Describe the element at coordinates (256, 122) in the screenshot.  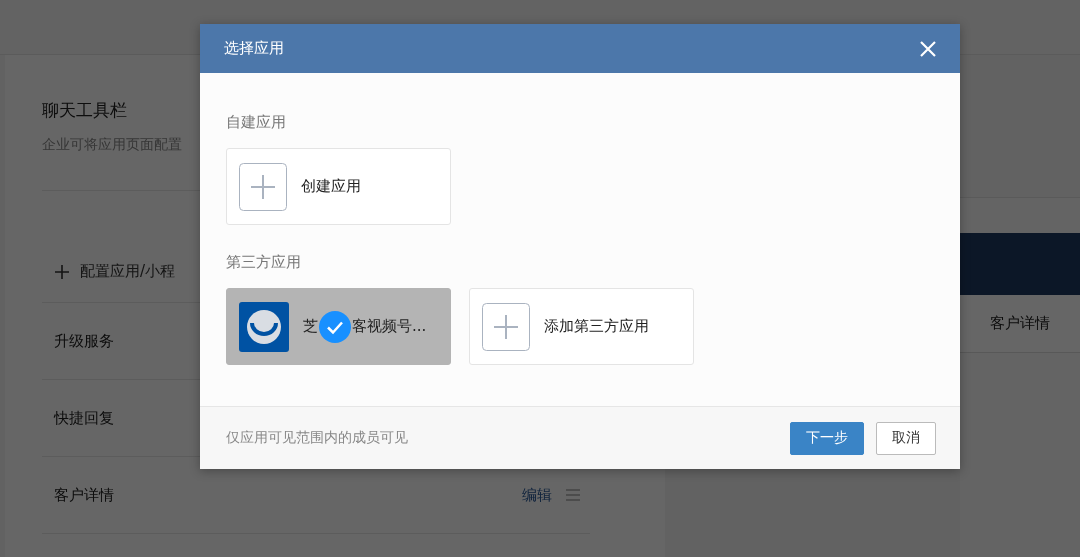
I see `section-heading: 自建应用` at that location.